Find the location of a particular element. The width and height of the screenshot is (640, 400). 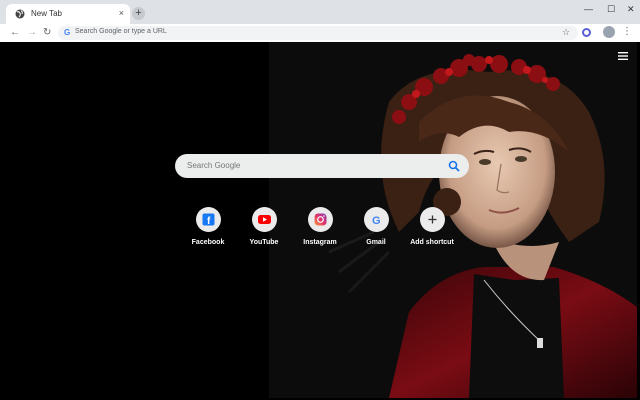

globe-icon is located at coordinates (20, 14).